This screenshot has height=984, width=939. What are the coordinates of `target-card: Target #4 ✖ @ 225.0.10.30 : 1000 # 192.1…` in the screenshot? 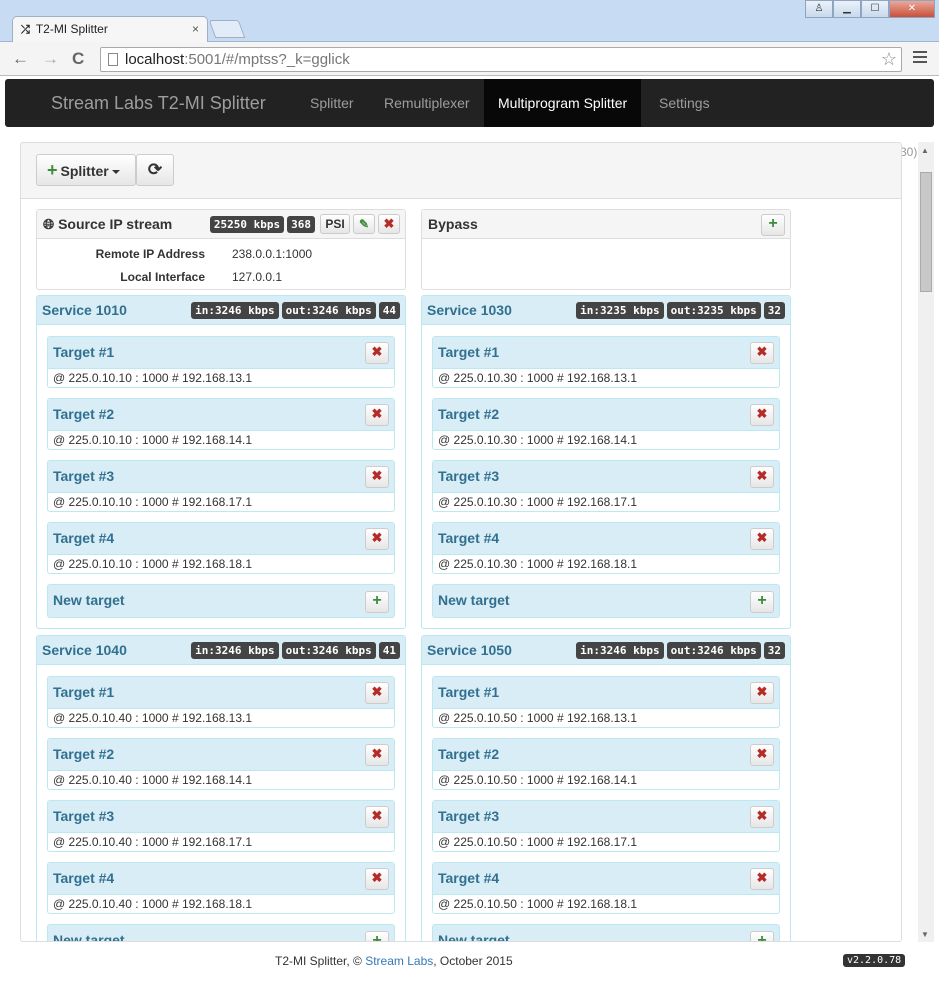 It's located at (606, 548).